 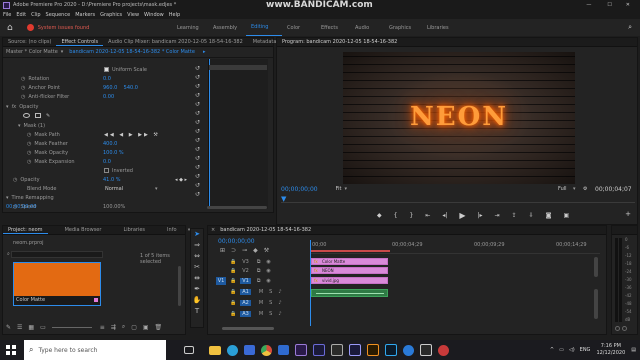 What do you see at coordinates (10, 28) in the screenshot?
I see `home-icon: ⌂` at bounding box center [10, 28].